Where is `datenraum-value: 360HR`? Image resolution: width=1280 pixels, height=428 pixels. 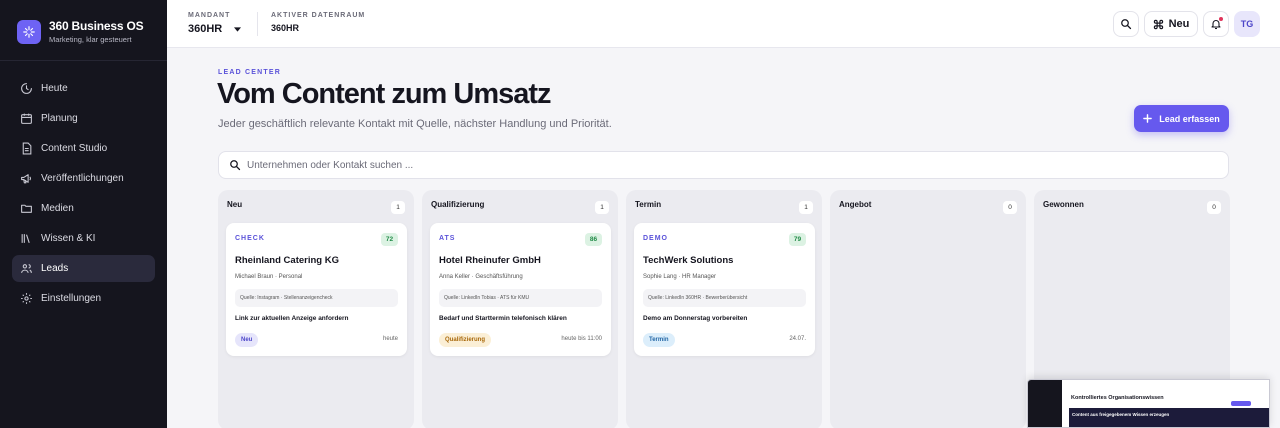 datenraum-value: 360HR is located at coordinates (285, 28).